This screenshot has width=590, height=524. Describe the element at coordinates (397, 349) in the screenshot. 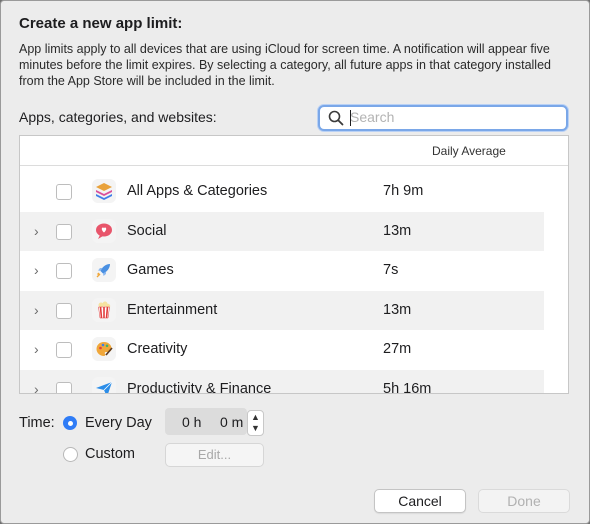

I see `row-daily-average: 27m` at that location.